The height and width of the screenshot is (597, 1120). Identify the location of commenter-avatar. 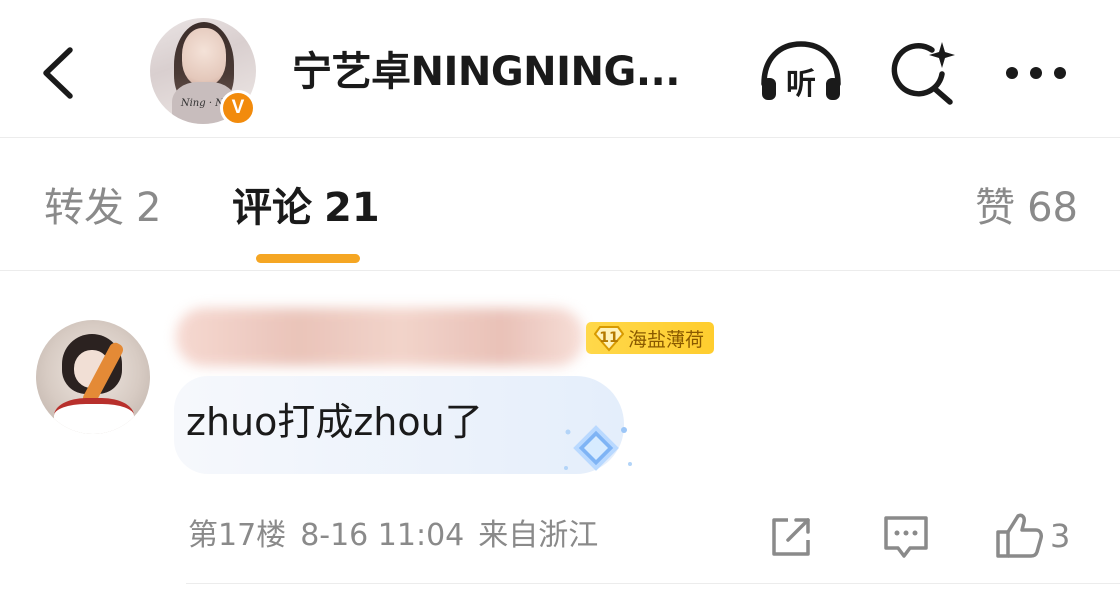
(93, 377).